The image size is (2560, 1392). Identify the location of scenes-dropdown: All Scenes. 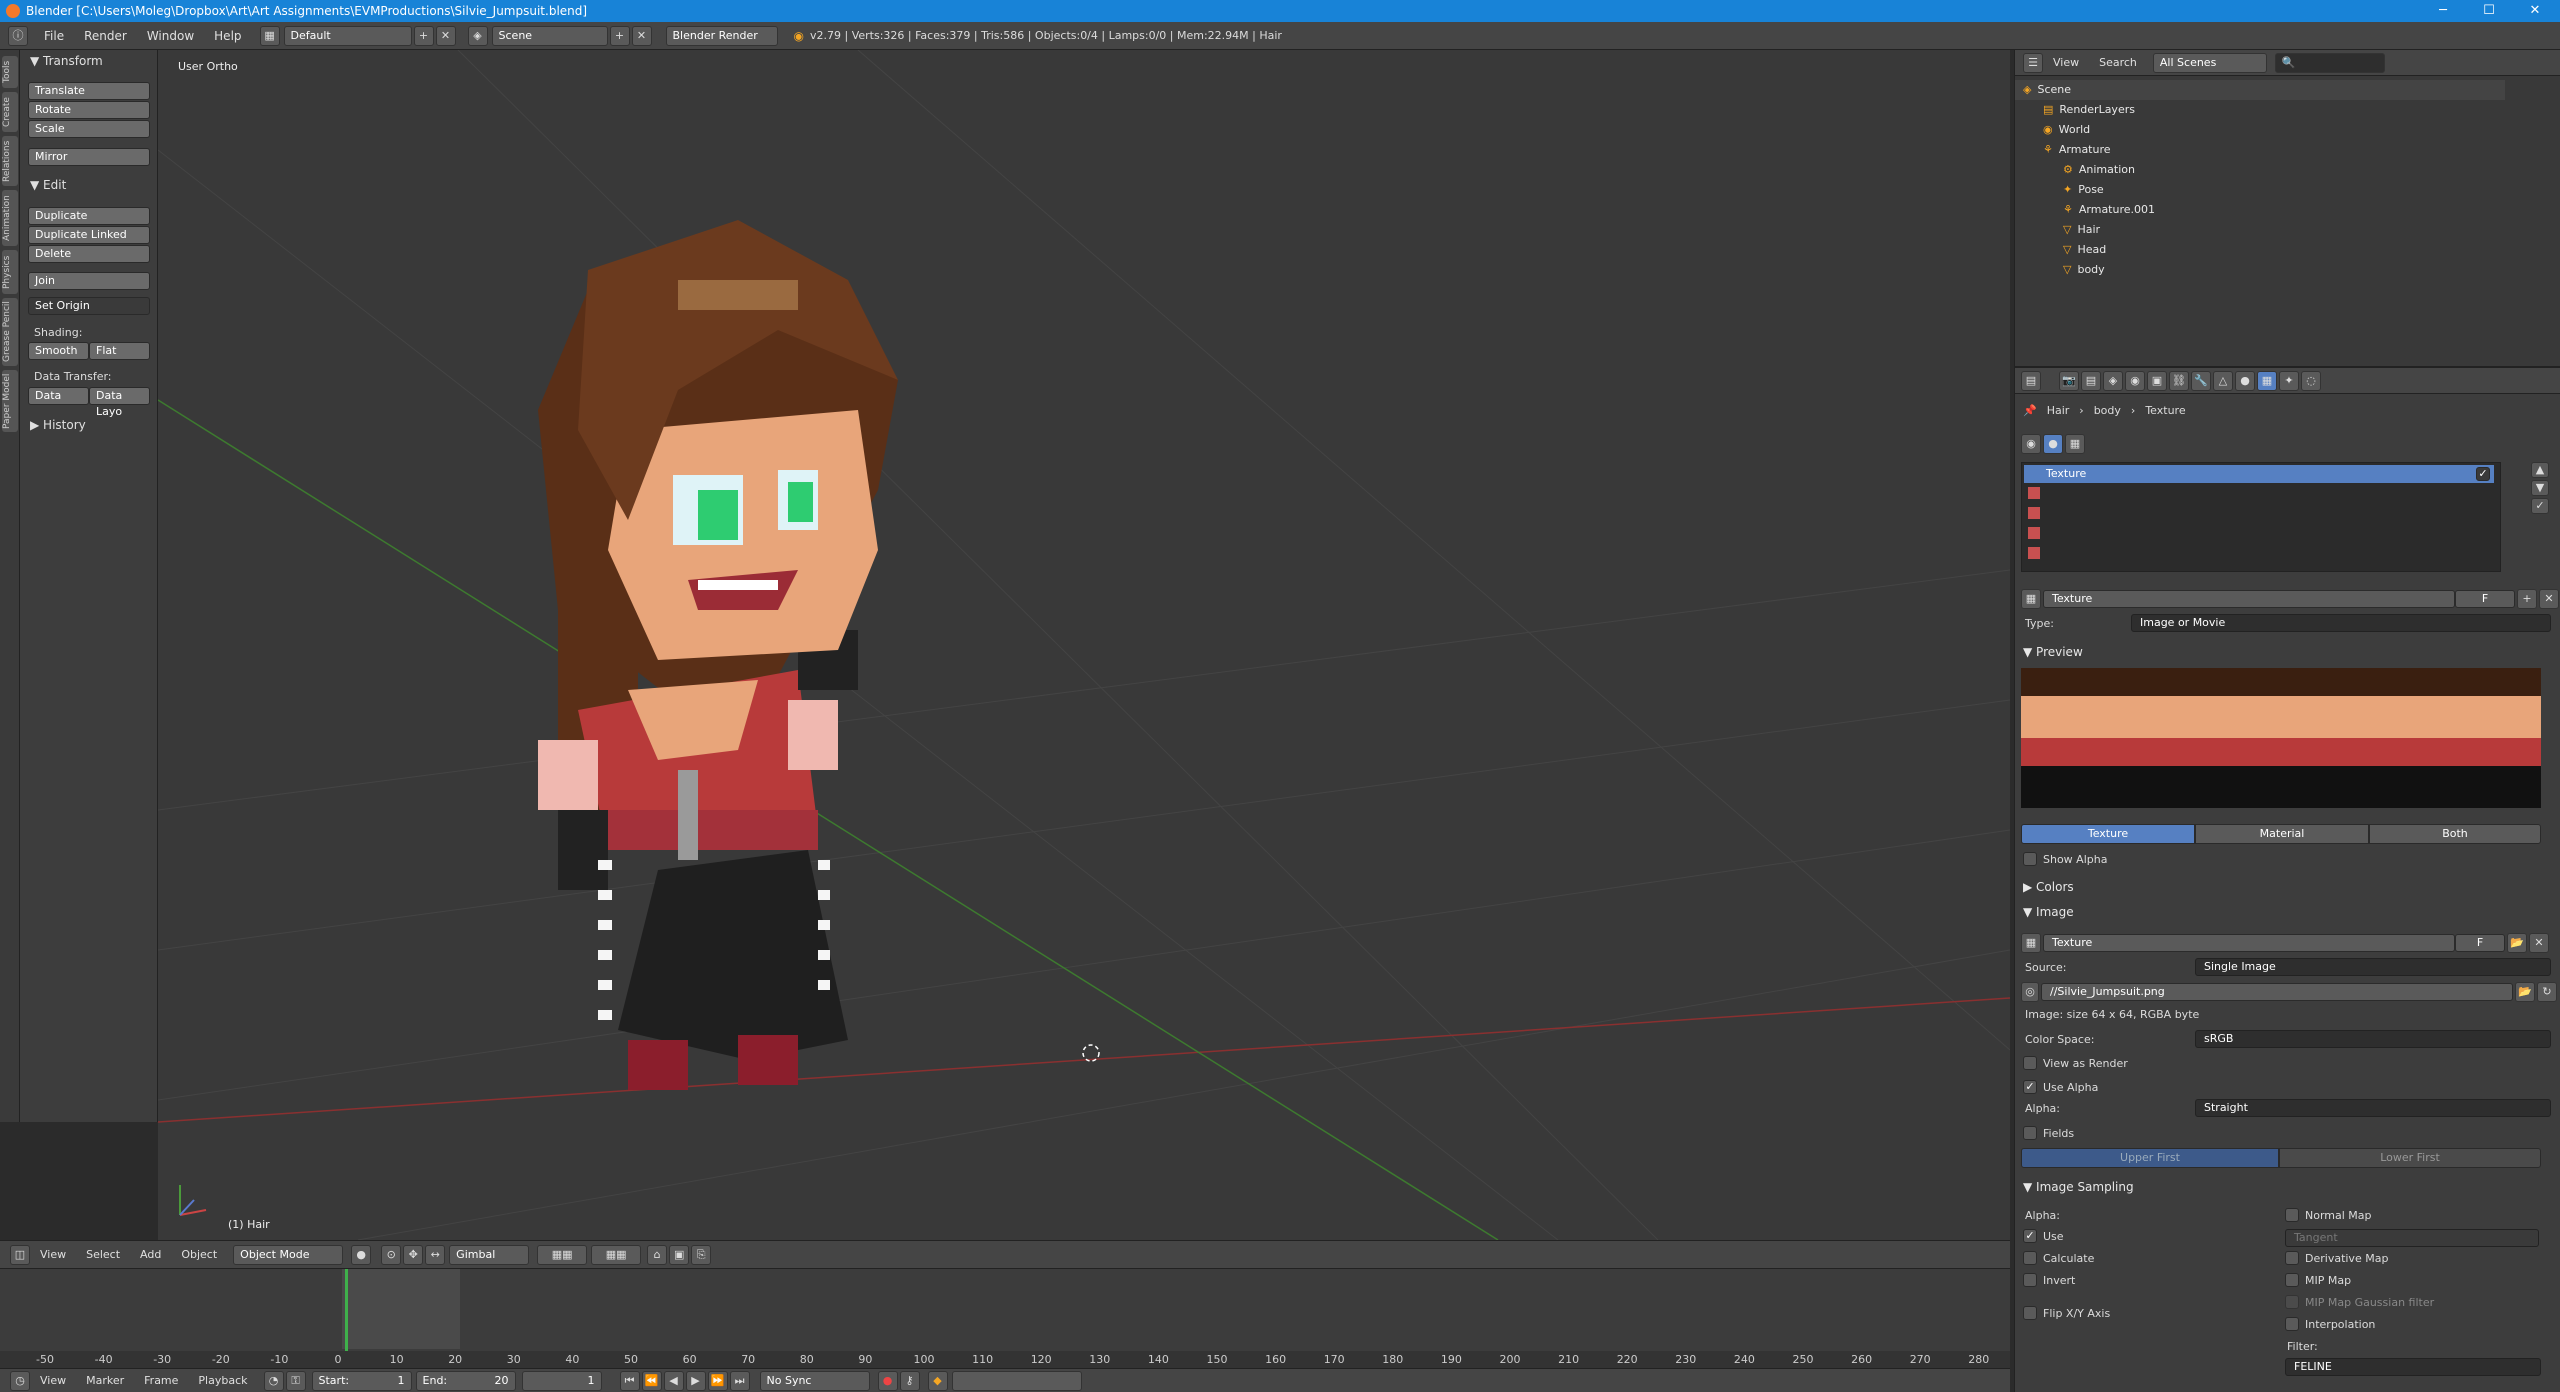
(2209, 62).